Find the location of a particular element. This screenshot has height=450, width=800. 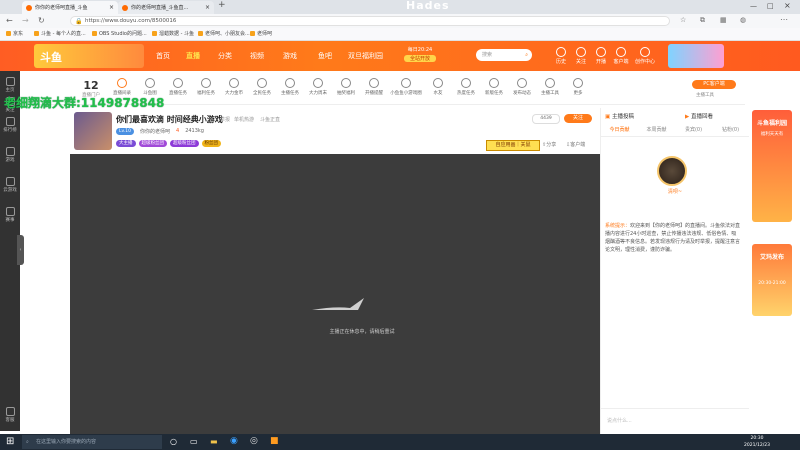

file-explorer-icon: ▬ is located at coordinates (214, 441).